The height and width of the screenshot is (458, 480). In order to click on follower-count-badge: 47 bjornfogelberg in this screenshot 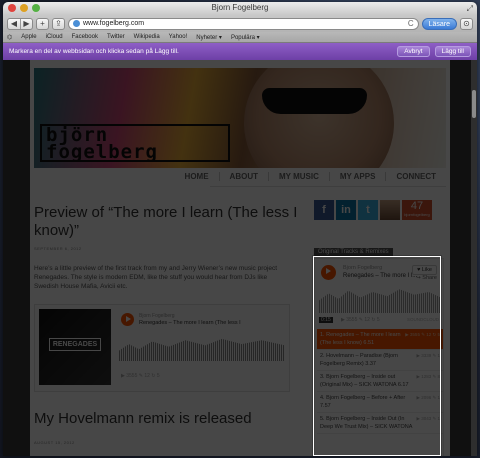, I will do `click(417, 210)`.